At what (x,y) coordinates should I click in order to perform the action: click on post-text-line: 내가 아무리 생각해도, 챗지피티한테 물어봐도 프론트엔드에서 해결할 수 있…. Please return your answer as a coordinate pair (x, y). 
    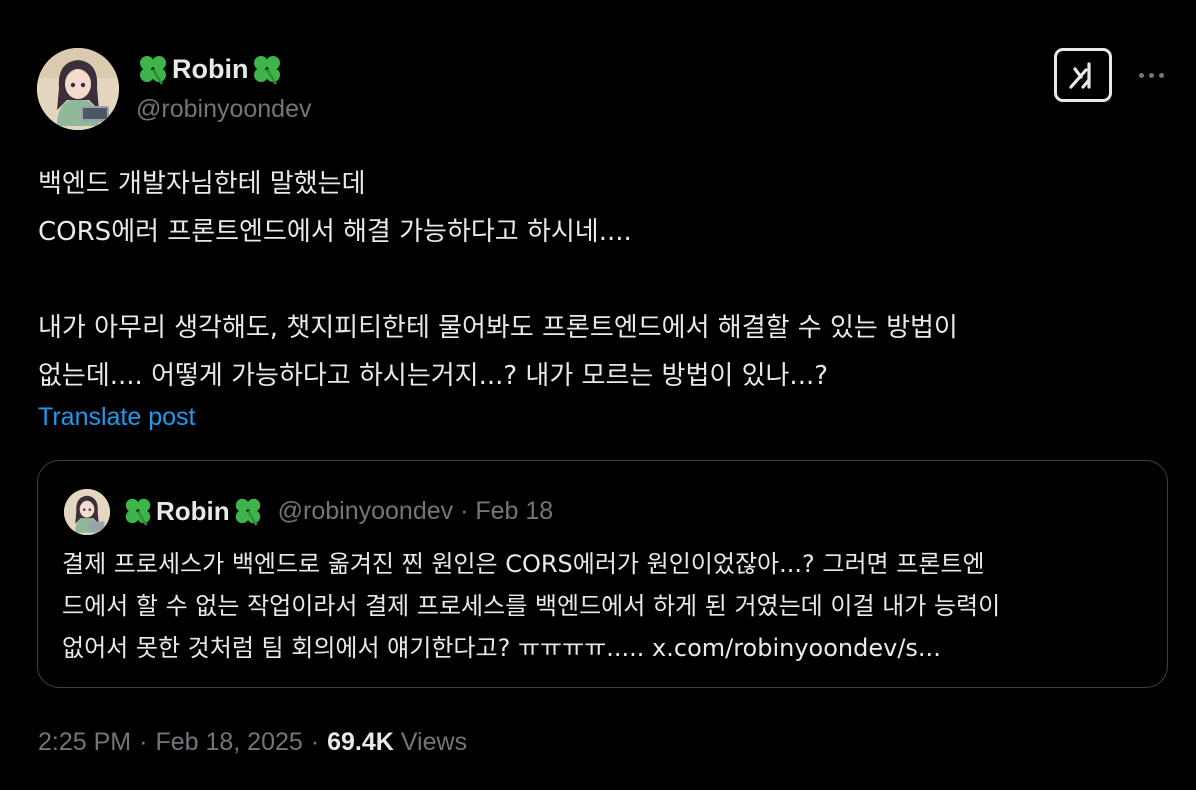
    Looking at the image, I should click on (498, 328).